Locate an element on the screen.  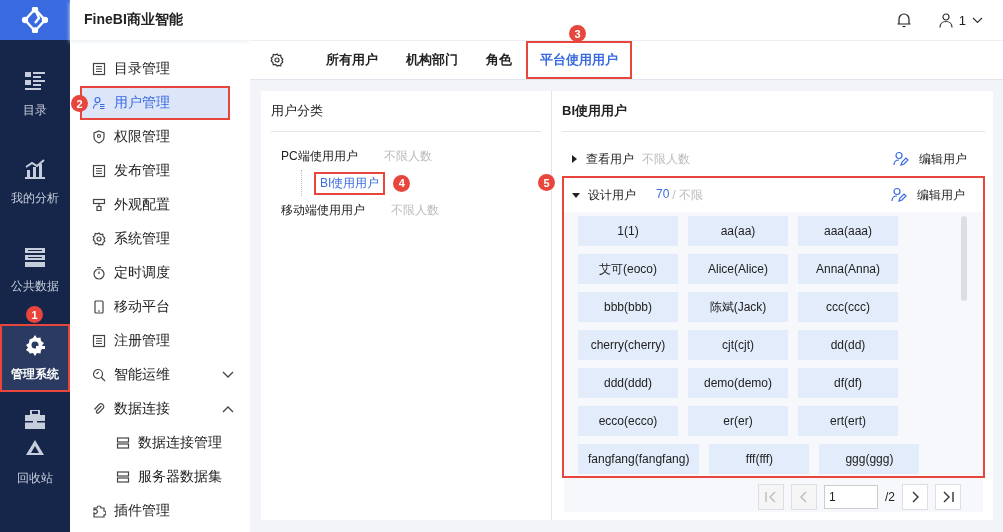
rail-item: 公共数据 is located at coordinates (35, 270).